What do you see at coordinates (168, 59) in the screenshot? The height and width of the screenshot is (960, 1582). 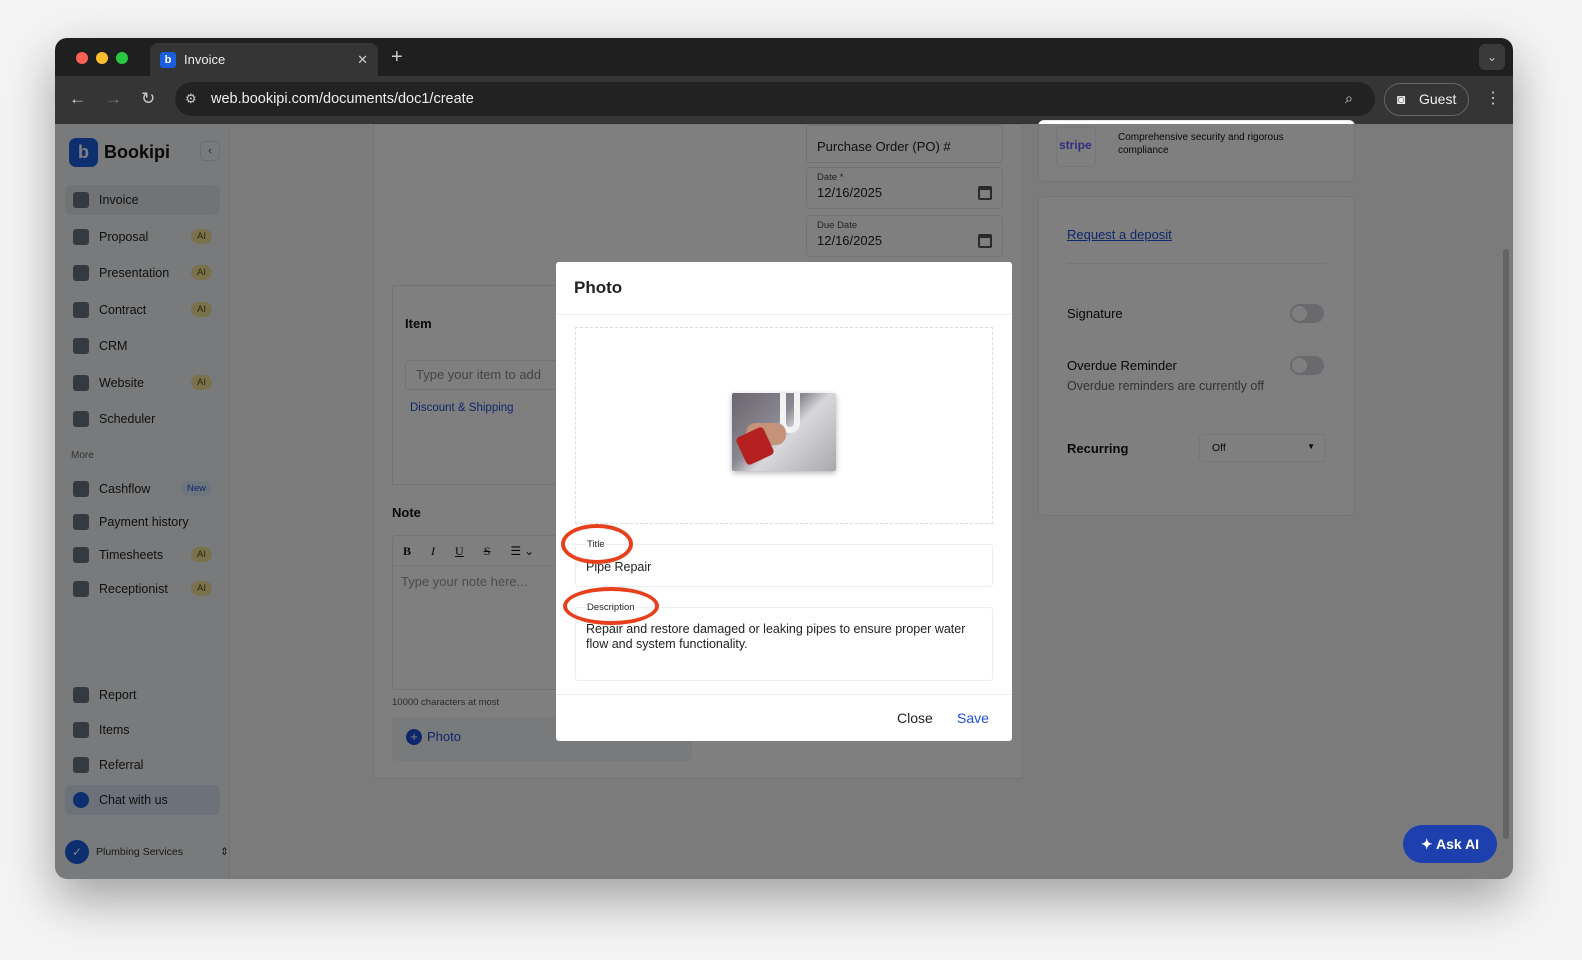 I see `bookipi-favicon-icon: b` at bounding box center [168, 59].